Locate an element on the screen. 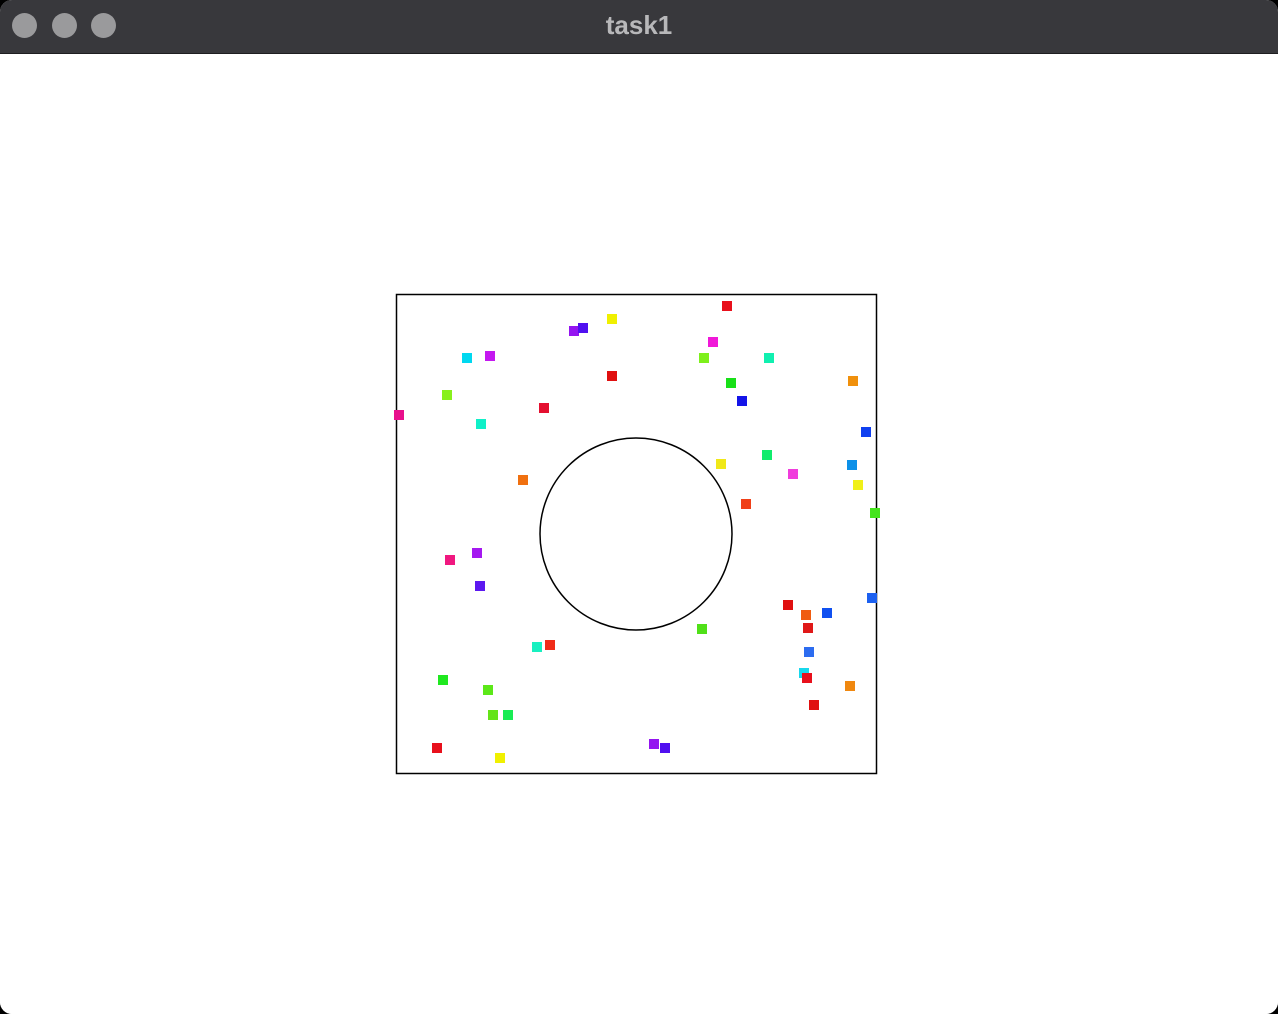 The image size is (1278, 1014). title-bar: task1 is located at coordinates (639, 27).